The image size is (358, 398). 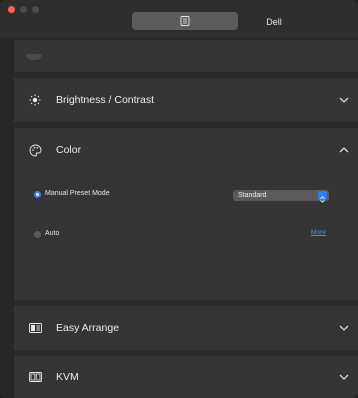 I want to click on palette-icon, so click(x=35, y=150).